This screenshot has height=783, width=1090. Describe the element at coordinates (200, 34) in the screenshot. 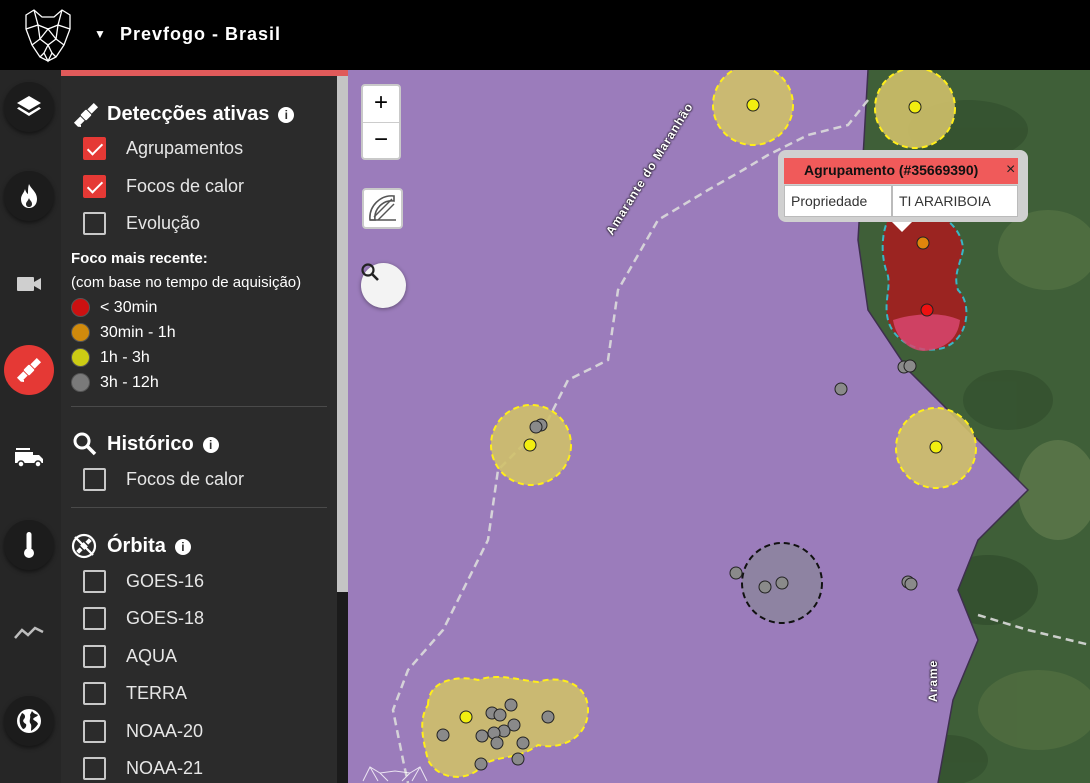

I see `app-title: Prevfogo - Brasil` at that location.